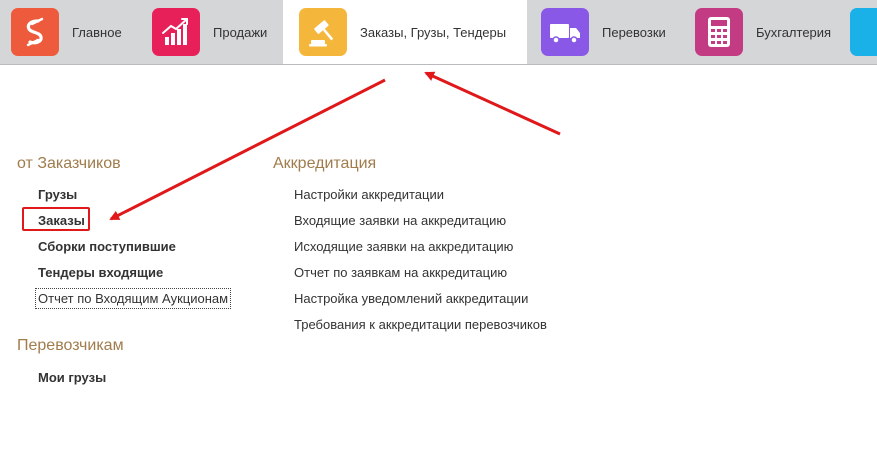 The width and height of the screenshot is (877, 465). Describe the element at coordinates (400, 220) in the screenshot. I see `link-incoming-accreditation-requests: Входящие заявки на аккредитацию` at that location.